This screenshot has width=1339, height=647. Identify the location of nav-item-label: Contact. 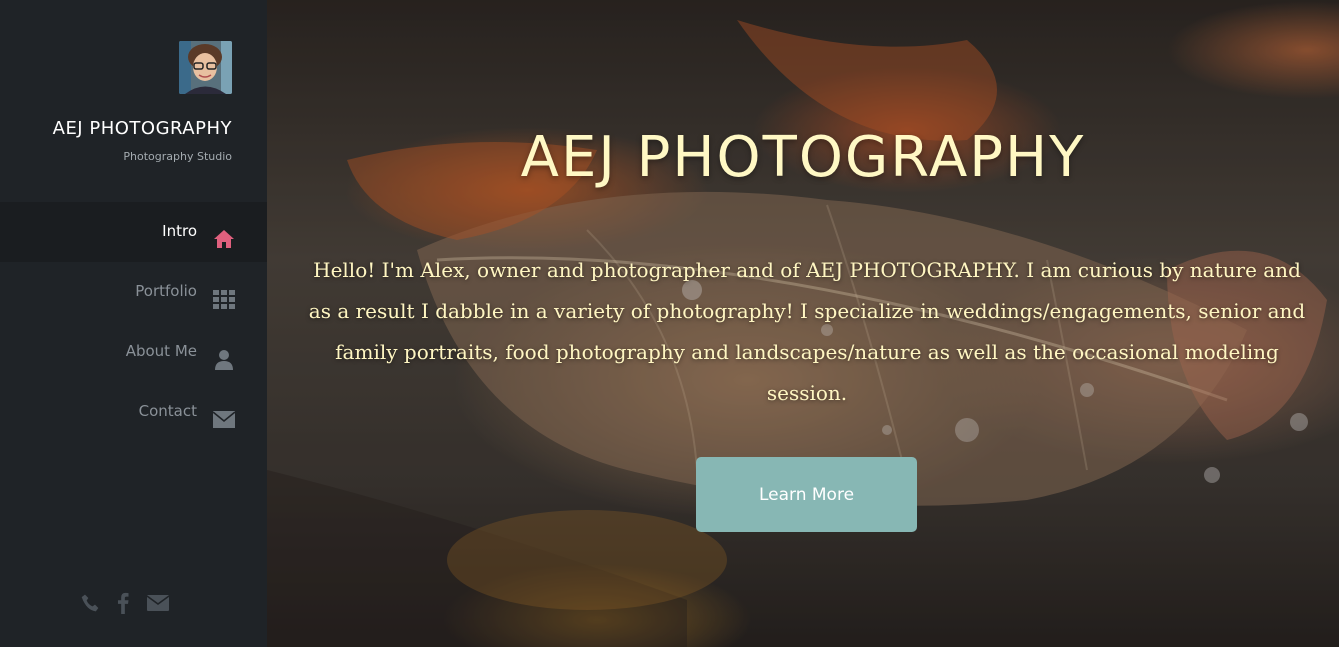
(167, 411).